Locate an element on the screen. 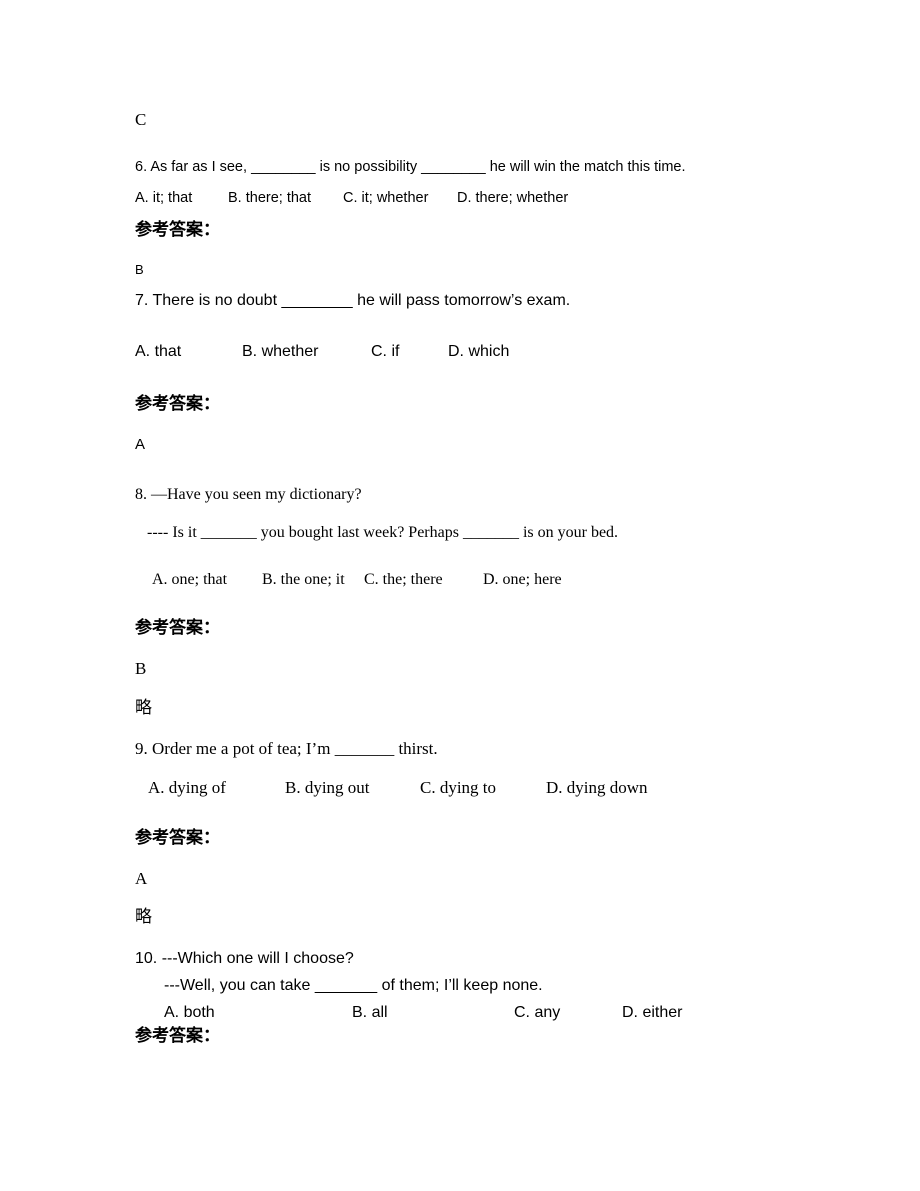 This screenshot has width=920, height=1191. option-b: B. whether is located at coordinates (280, 351).